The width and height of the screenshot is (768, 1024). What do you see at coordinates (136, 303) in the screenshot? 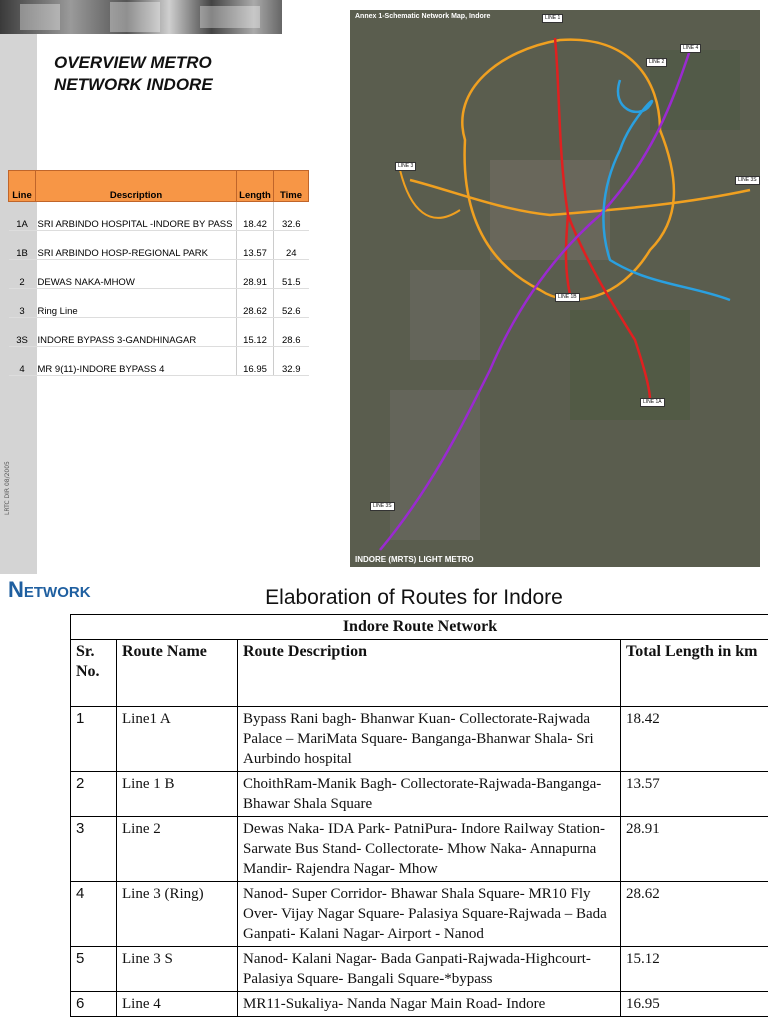
I see `cell-description: Ring Line` at bounding box center [136, 303].